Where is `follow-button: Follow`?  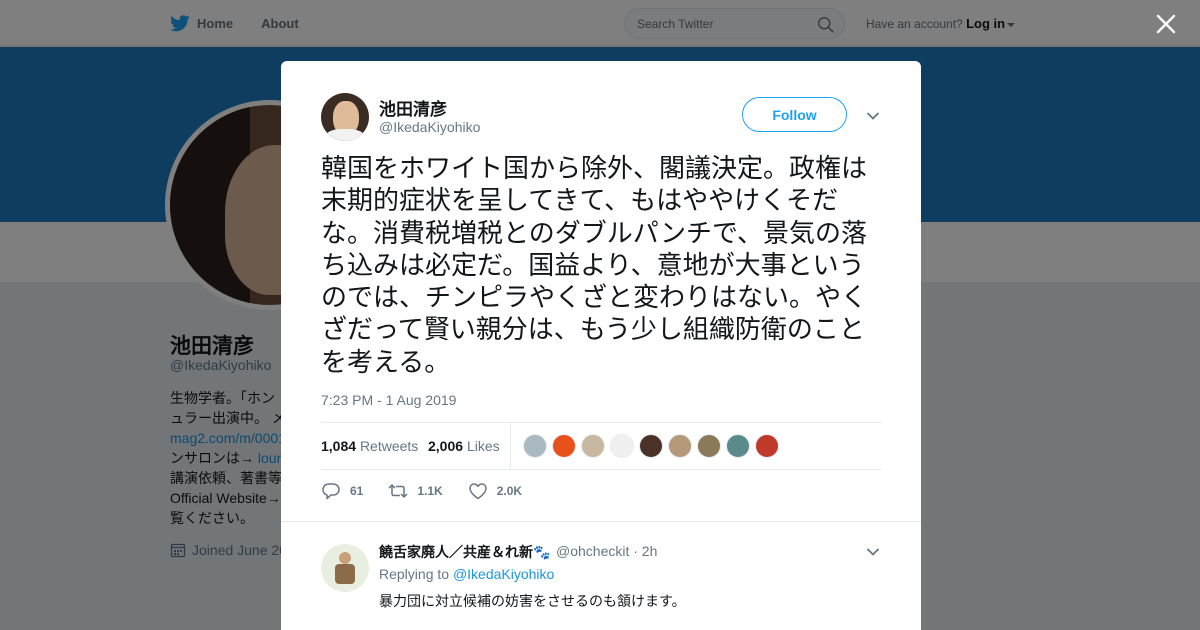 follow-button: Follow is located at coordinates (794, 114).